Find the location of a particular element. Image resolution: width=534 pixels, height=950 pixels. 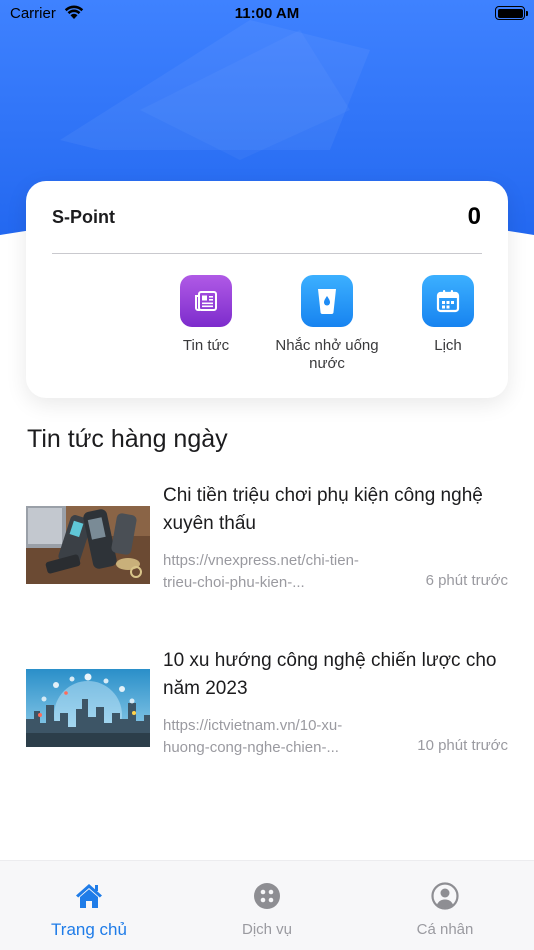

shortcut-water-reminder: Nhắc nhở uống nước is located at coordinates (327, 324).